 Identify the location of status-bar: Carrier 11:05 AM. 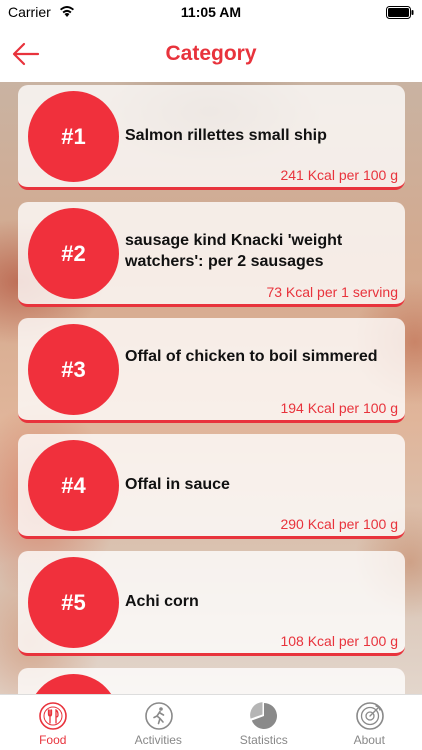
(211, 13).